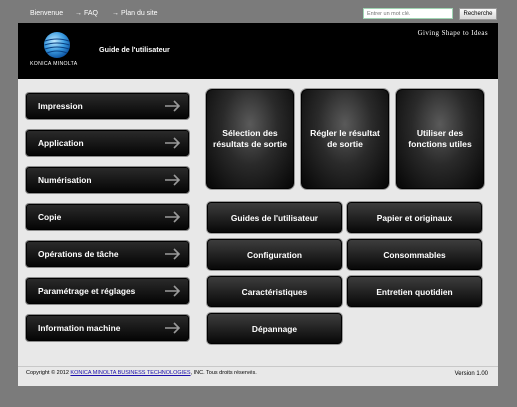 Image resolution: width=517 pixels, height=407 pixels. I want to click on medium-button-label: Caractéristiques, so click(274, 291).